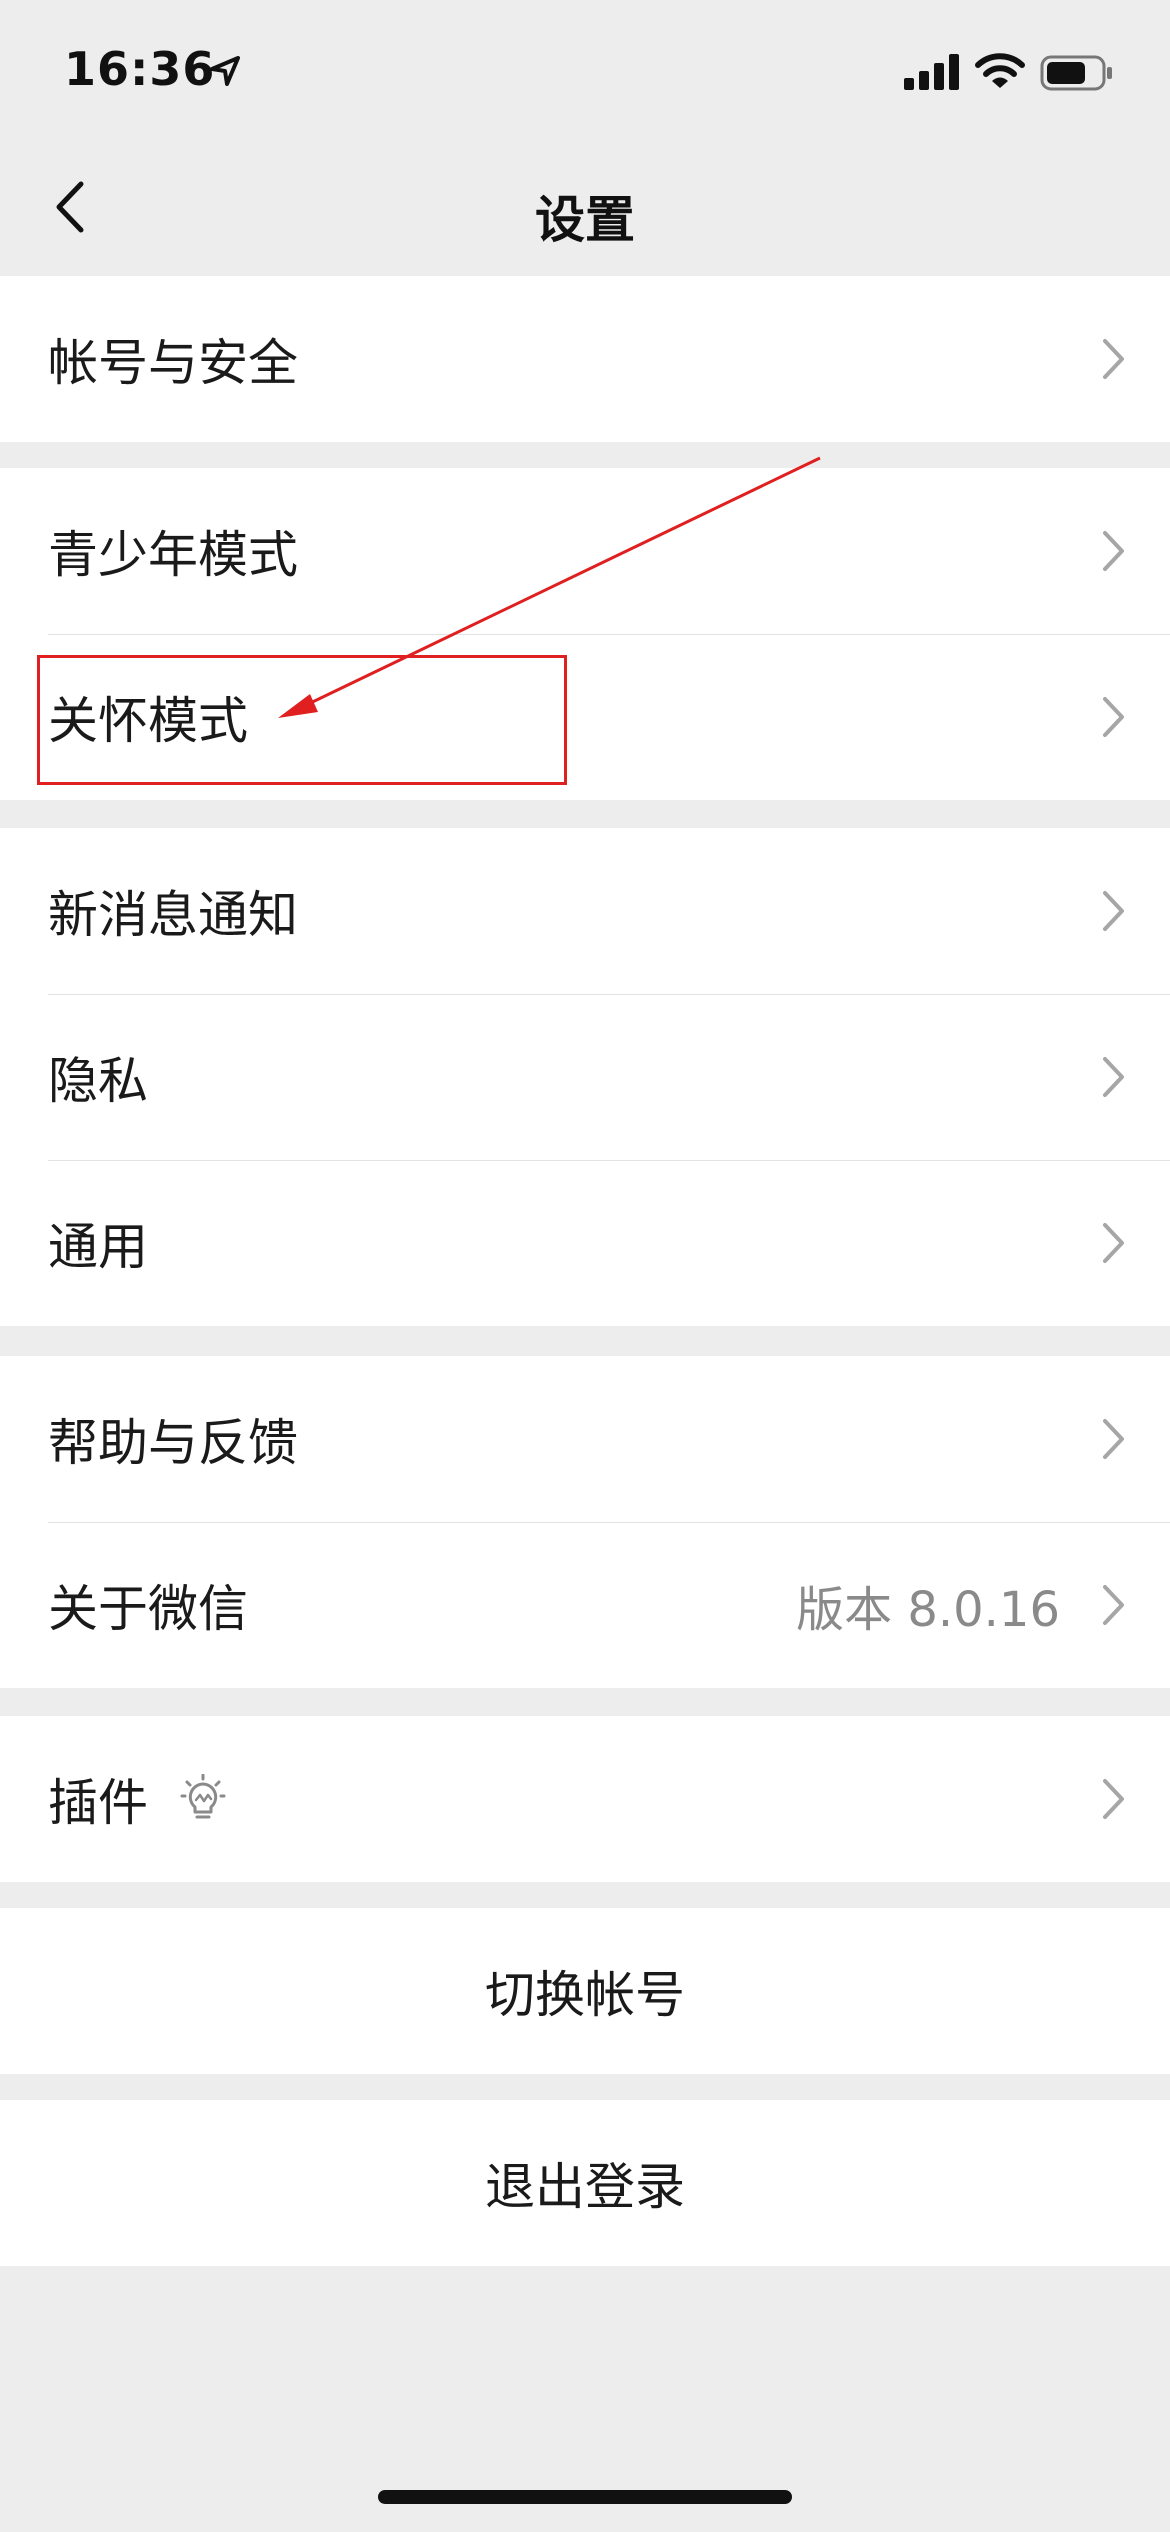 The height and width of the screenshot is (2532, 1170). What do you see at coordinates (302, 720) in the screenshot?
I see `annotation-highlight-box` at bounding box center [302, 720].